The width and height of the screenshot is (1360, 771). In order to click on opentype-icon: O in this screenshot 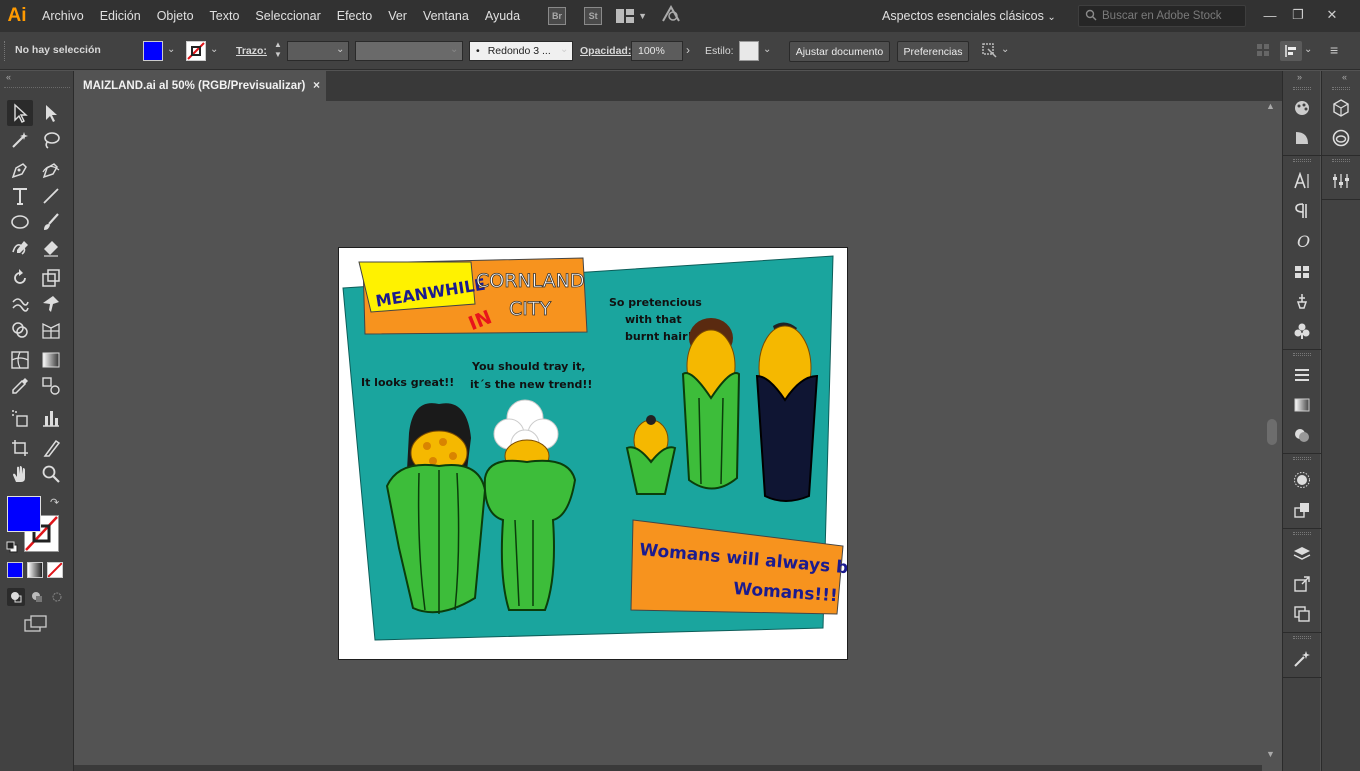, I will do `click(1302, 241)`.